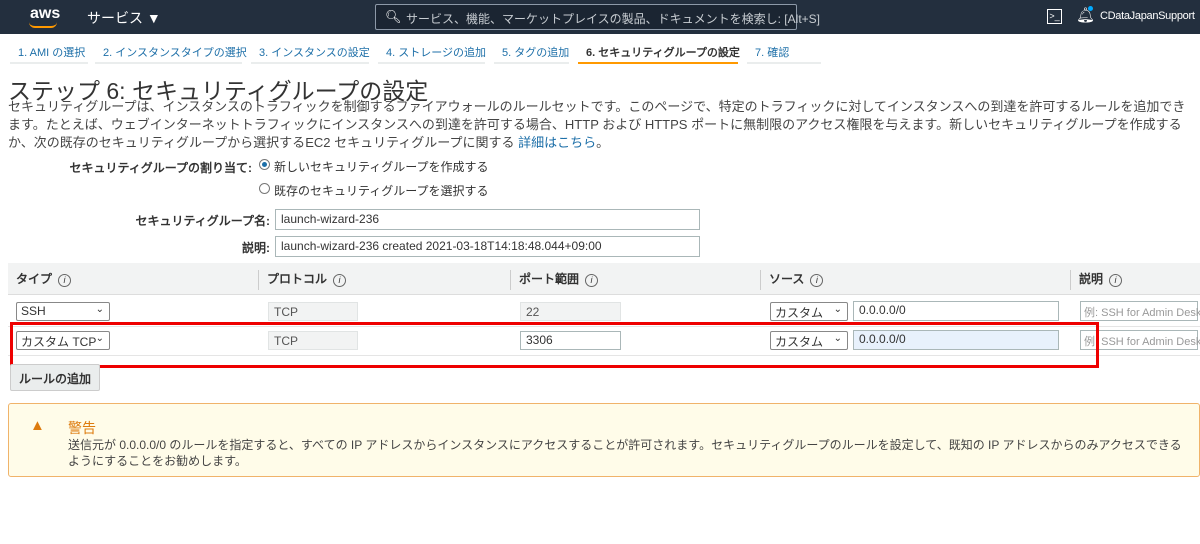  Describe the element at coordinates (82, 428) in the screenshot. I see `warning-title: 警告` at that location.